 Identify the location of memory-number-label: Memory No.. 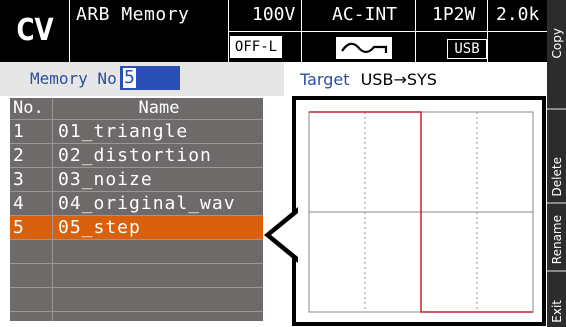
(78, 78).